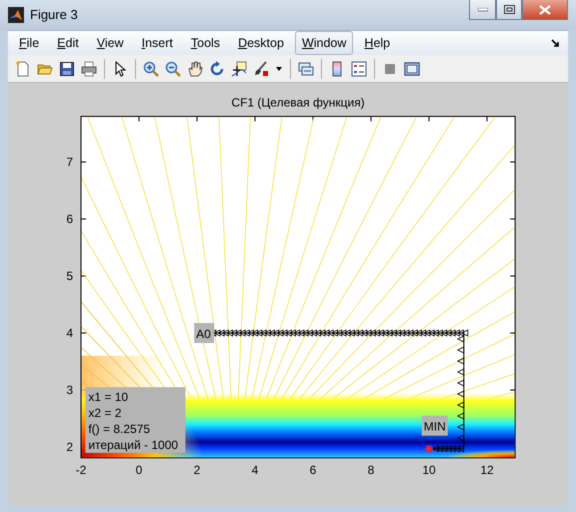  Describe the element at coordinates (298, 102) in the screenshot. I see `plot-title: CF1 (Целевая функция)` at that location.